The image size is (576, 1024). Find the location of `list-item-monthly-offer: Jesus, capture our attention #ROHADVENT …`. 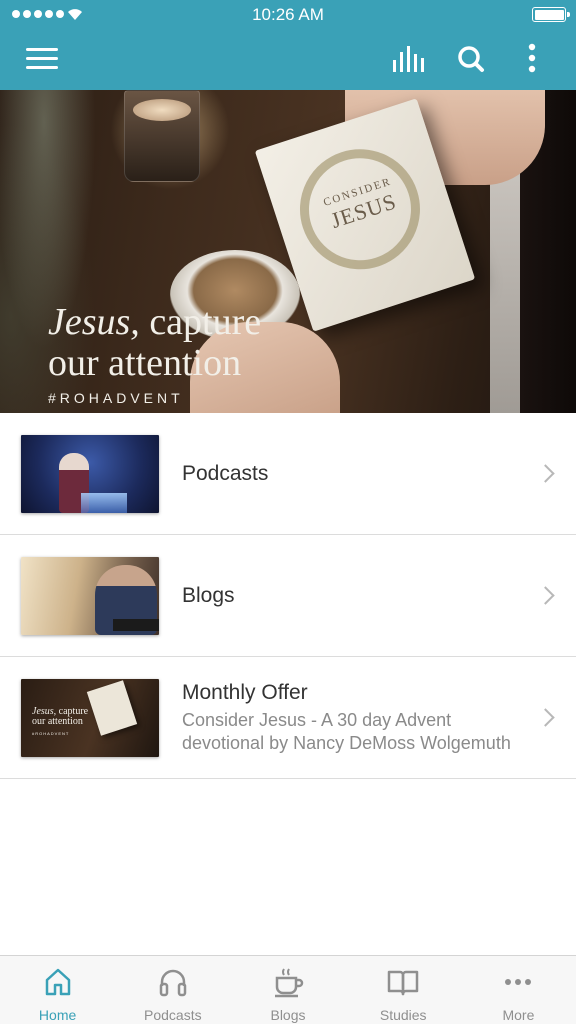

list-item-monthly-offer: Jesus, capture our attention #ROHADVENT … is located at coordinates (288, 718).